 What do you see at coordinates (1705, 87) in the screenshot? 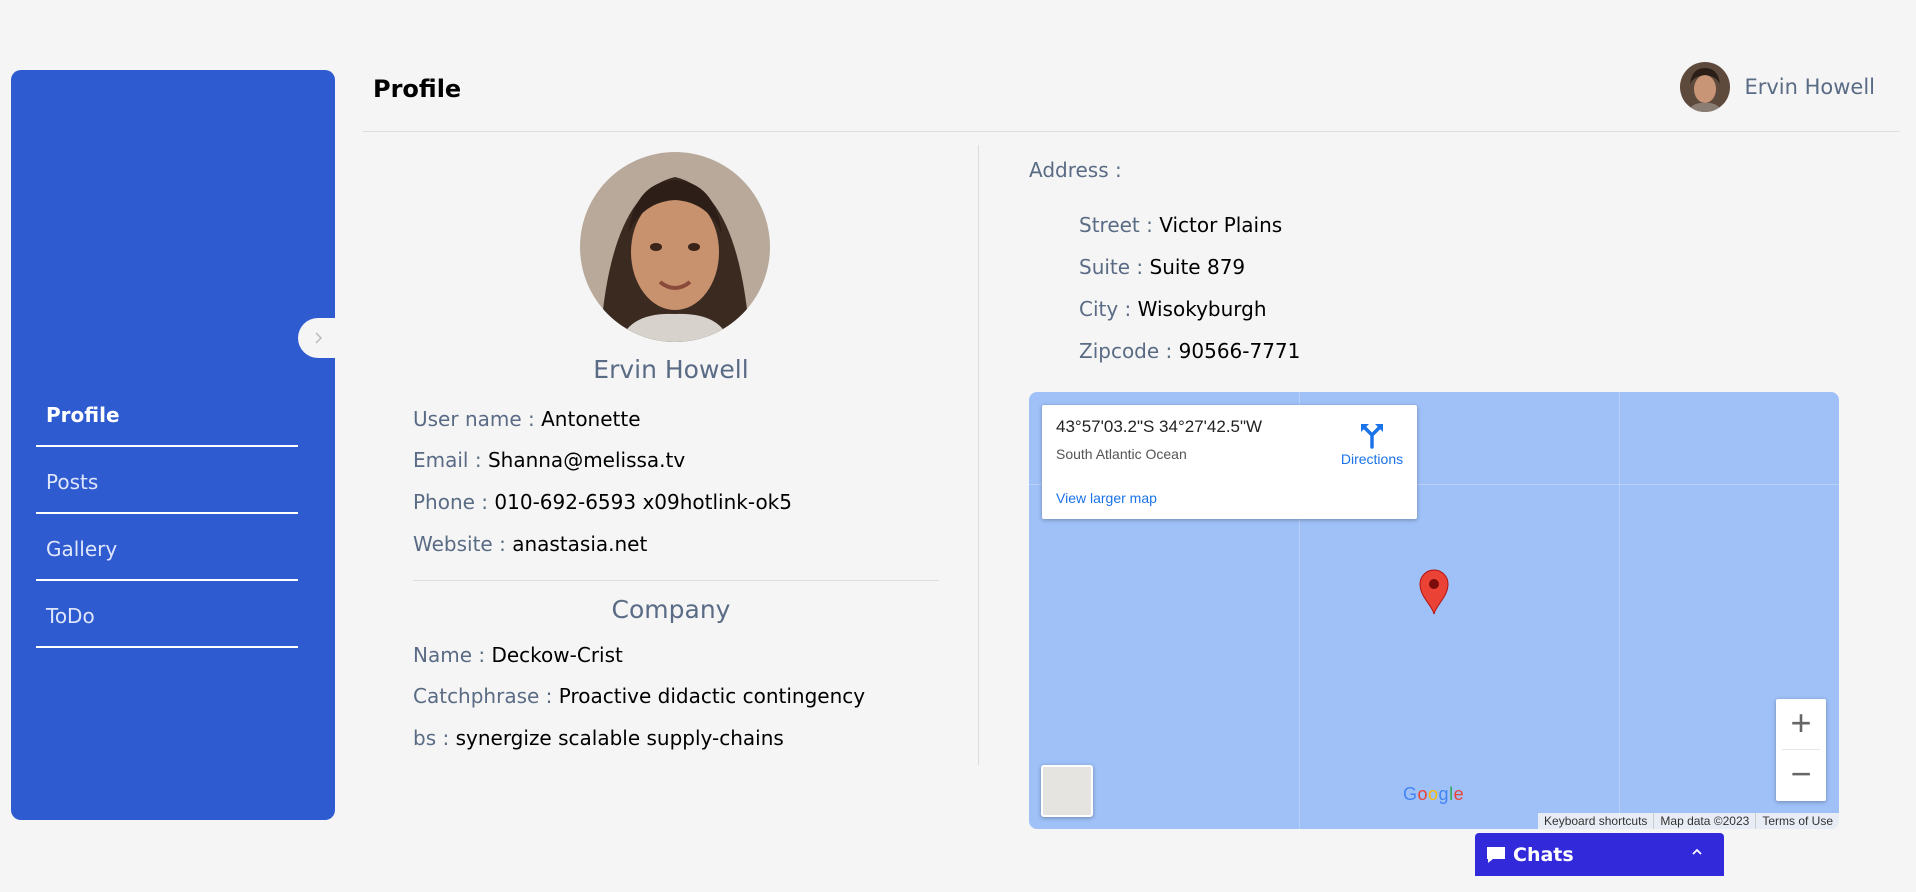
I see `avatar` at bounding box center [1705, 87].